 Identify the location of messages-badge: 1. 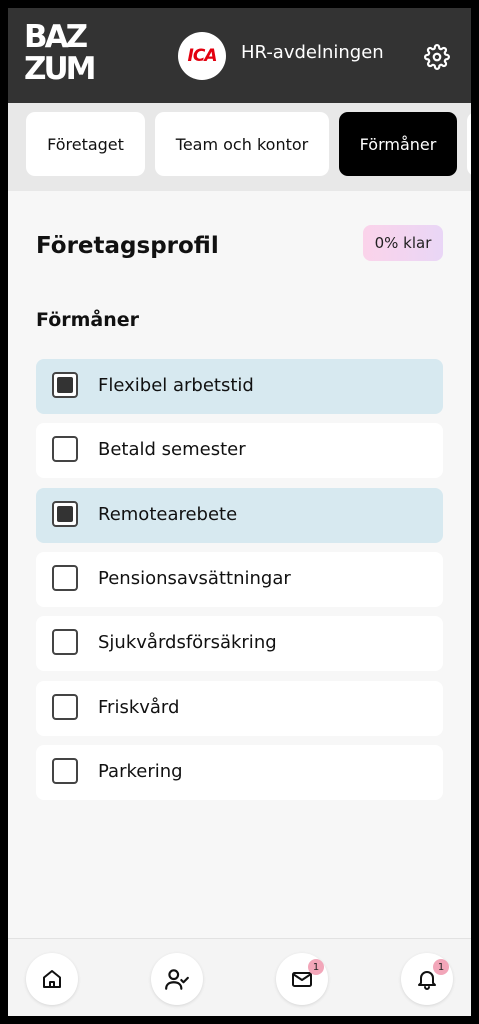
(316, 967).